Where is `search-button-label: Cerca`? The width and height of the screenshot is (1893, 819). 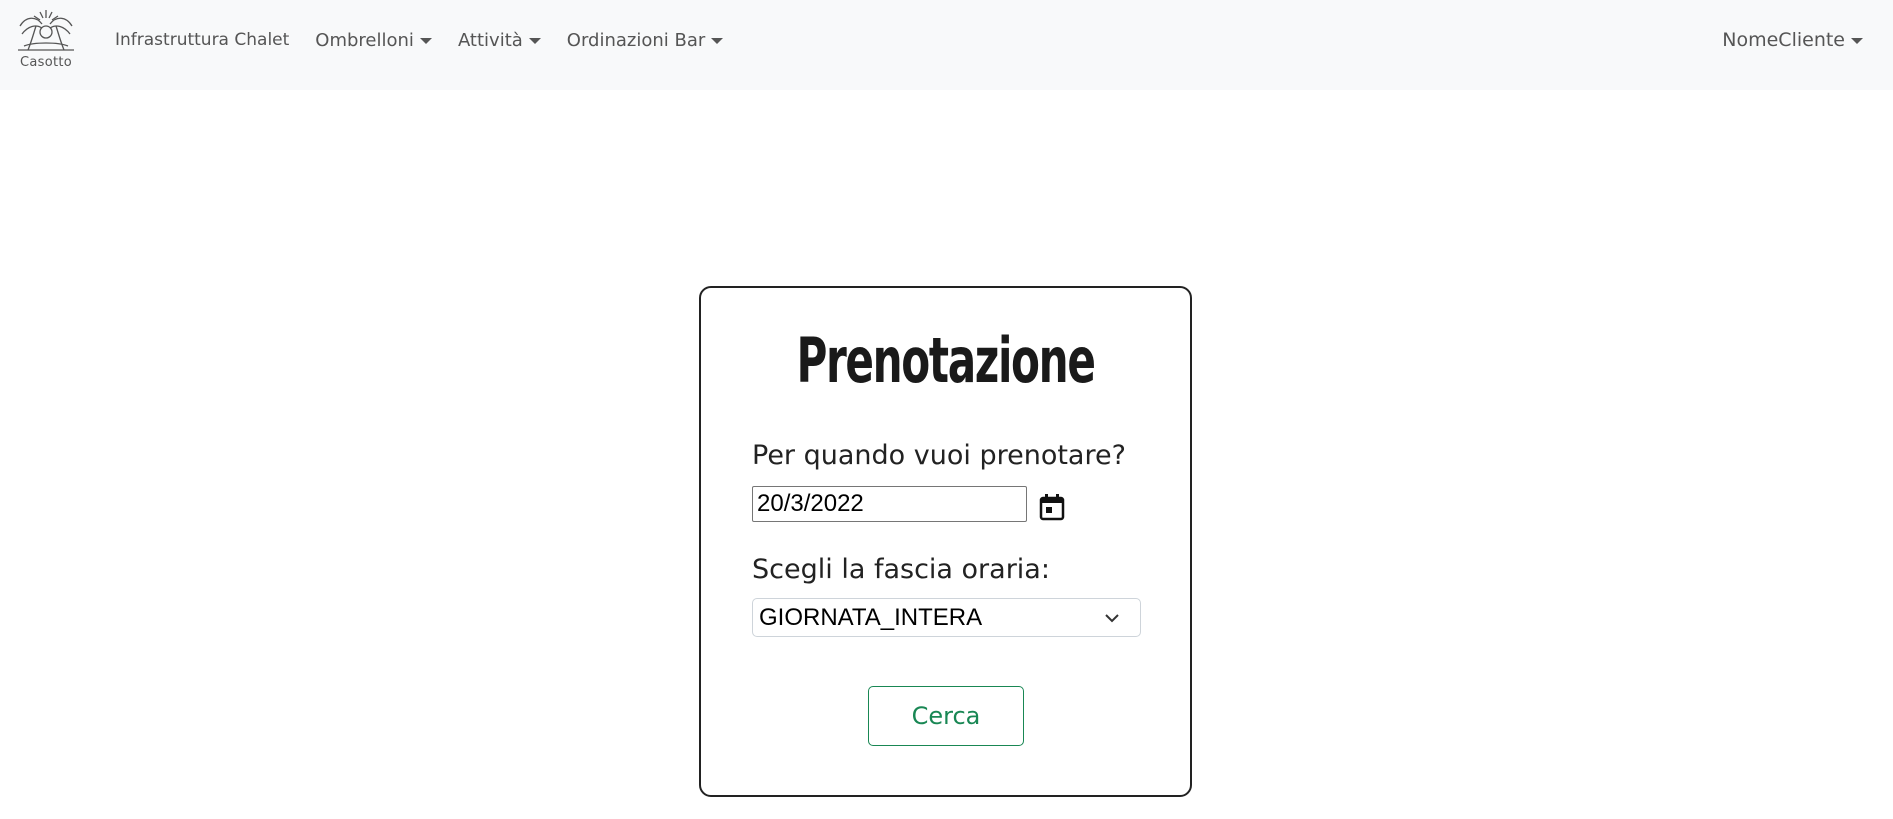 search-button-label: Cerca is located at coordinates (946, 716).